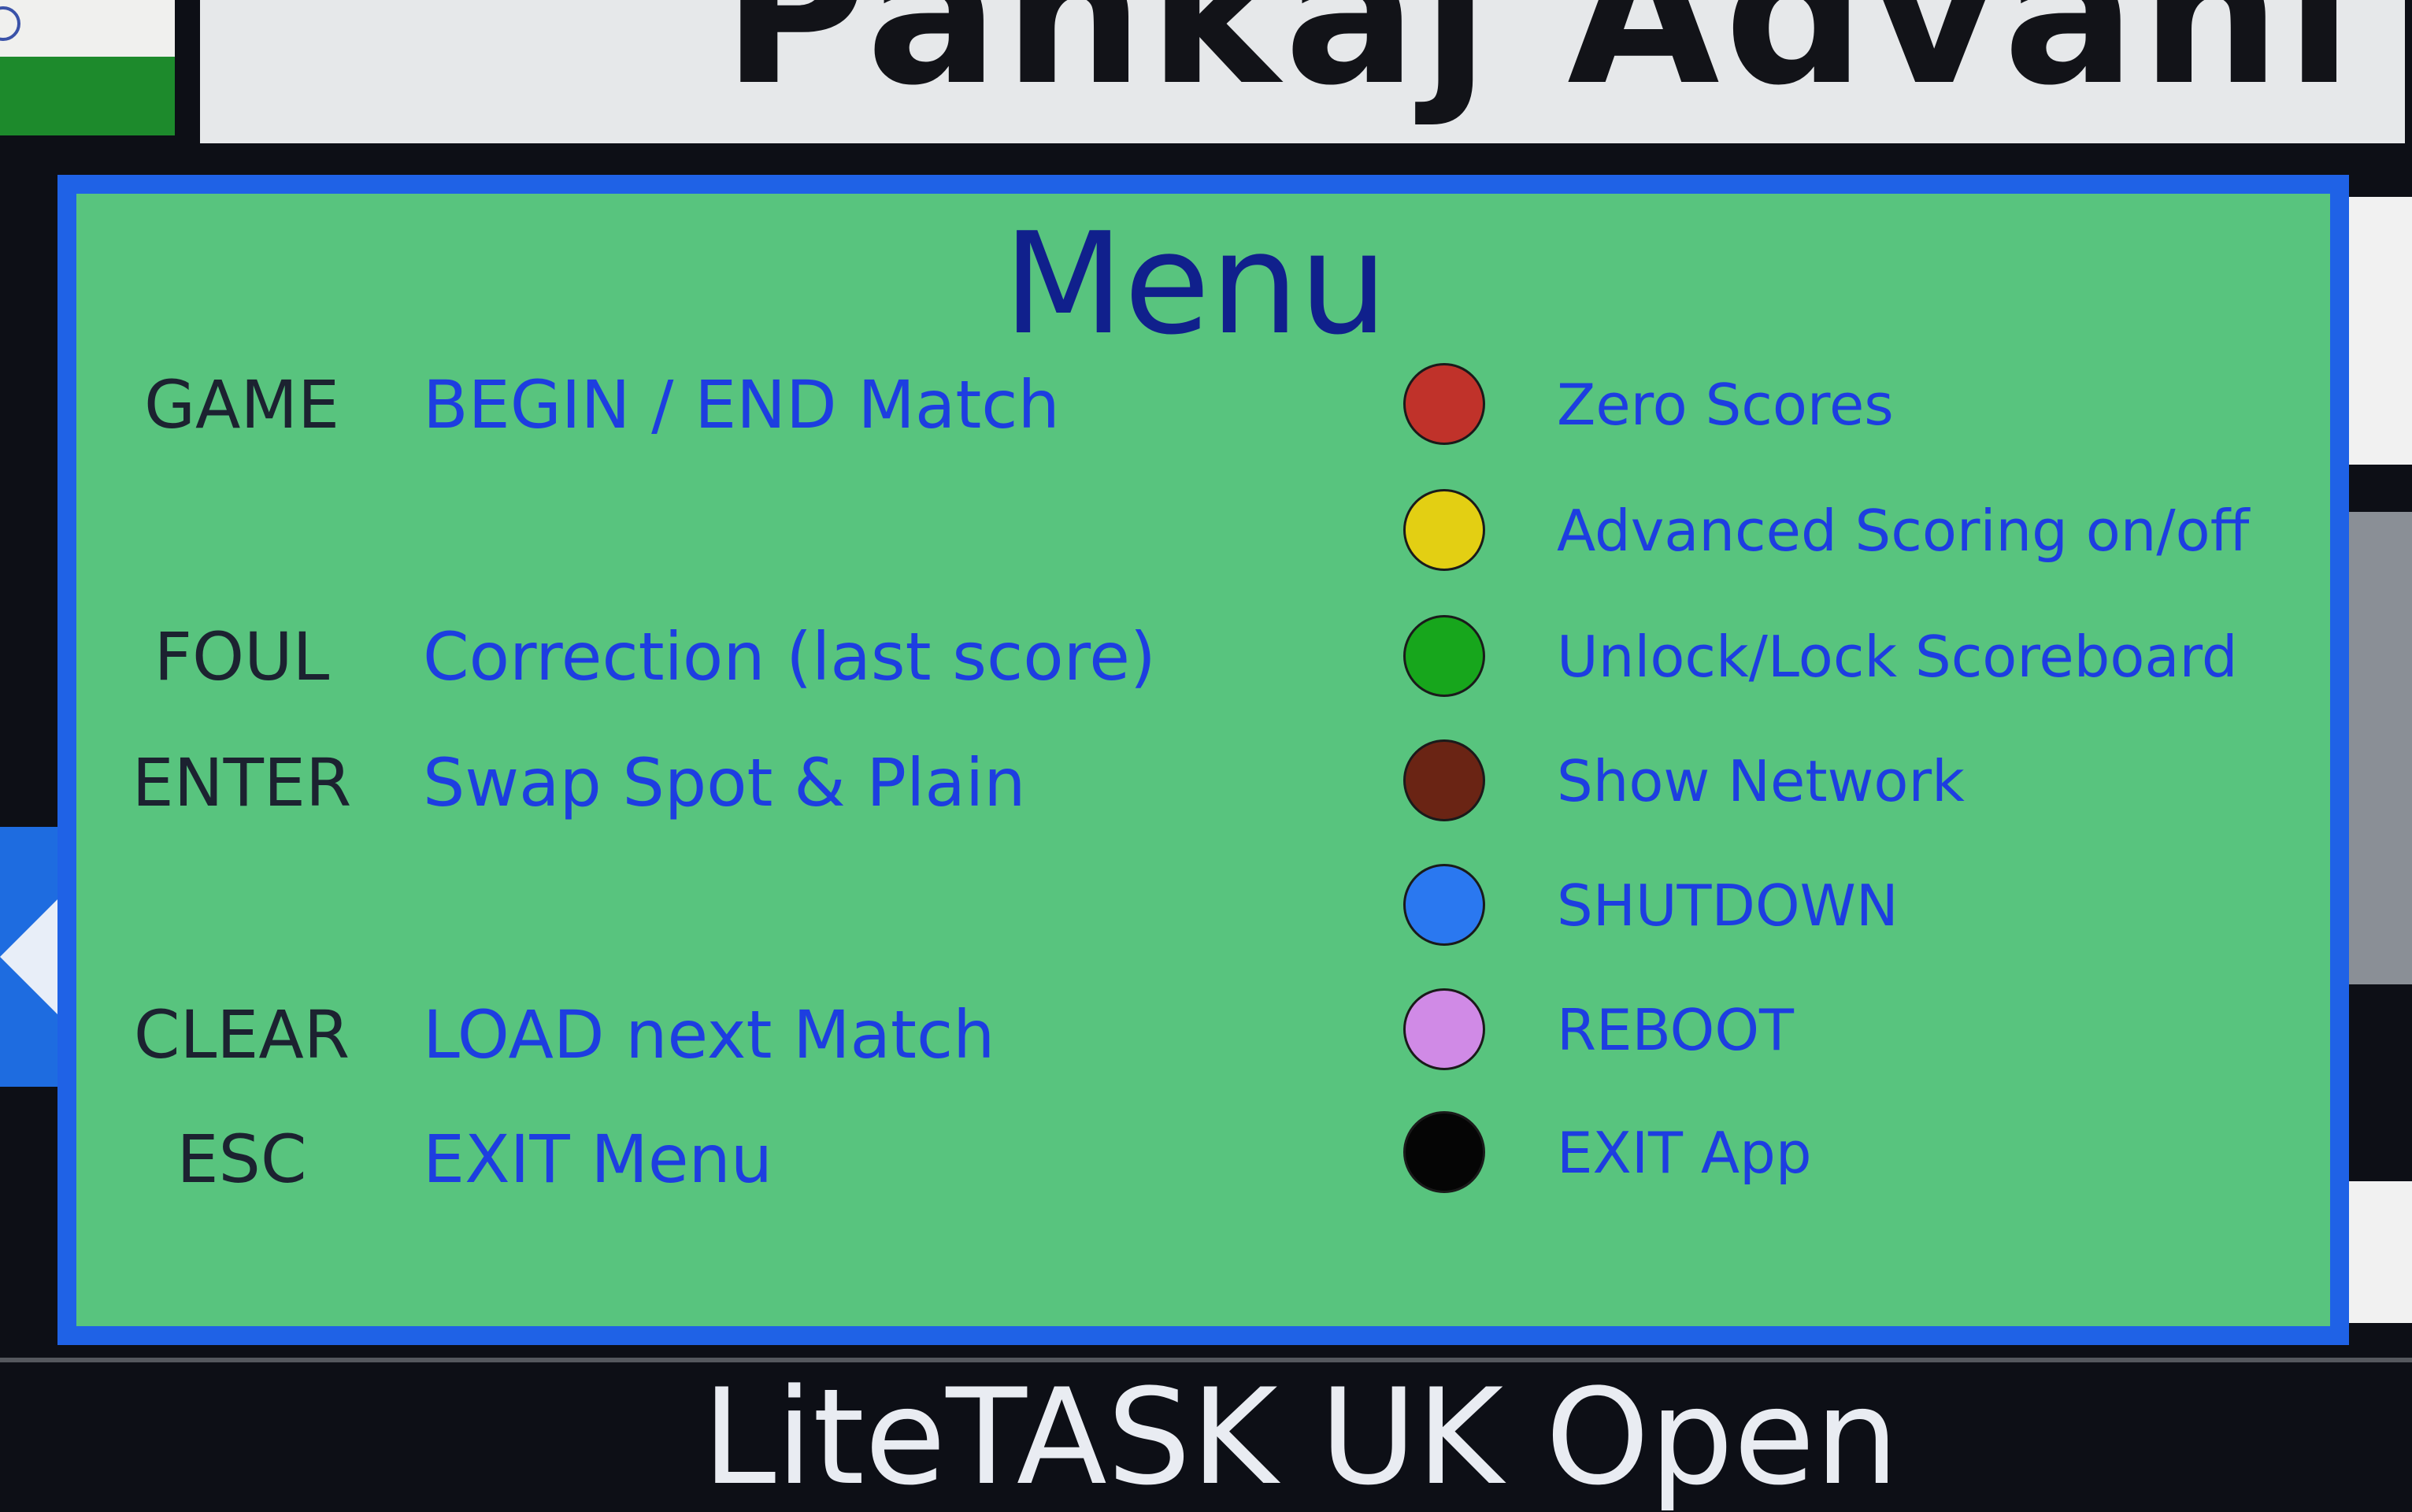  I want to click on india-flag-icon, so click(87, 67).